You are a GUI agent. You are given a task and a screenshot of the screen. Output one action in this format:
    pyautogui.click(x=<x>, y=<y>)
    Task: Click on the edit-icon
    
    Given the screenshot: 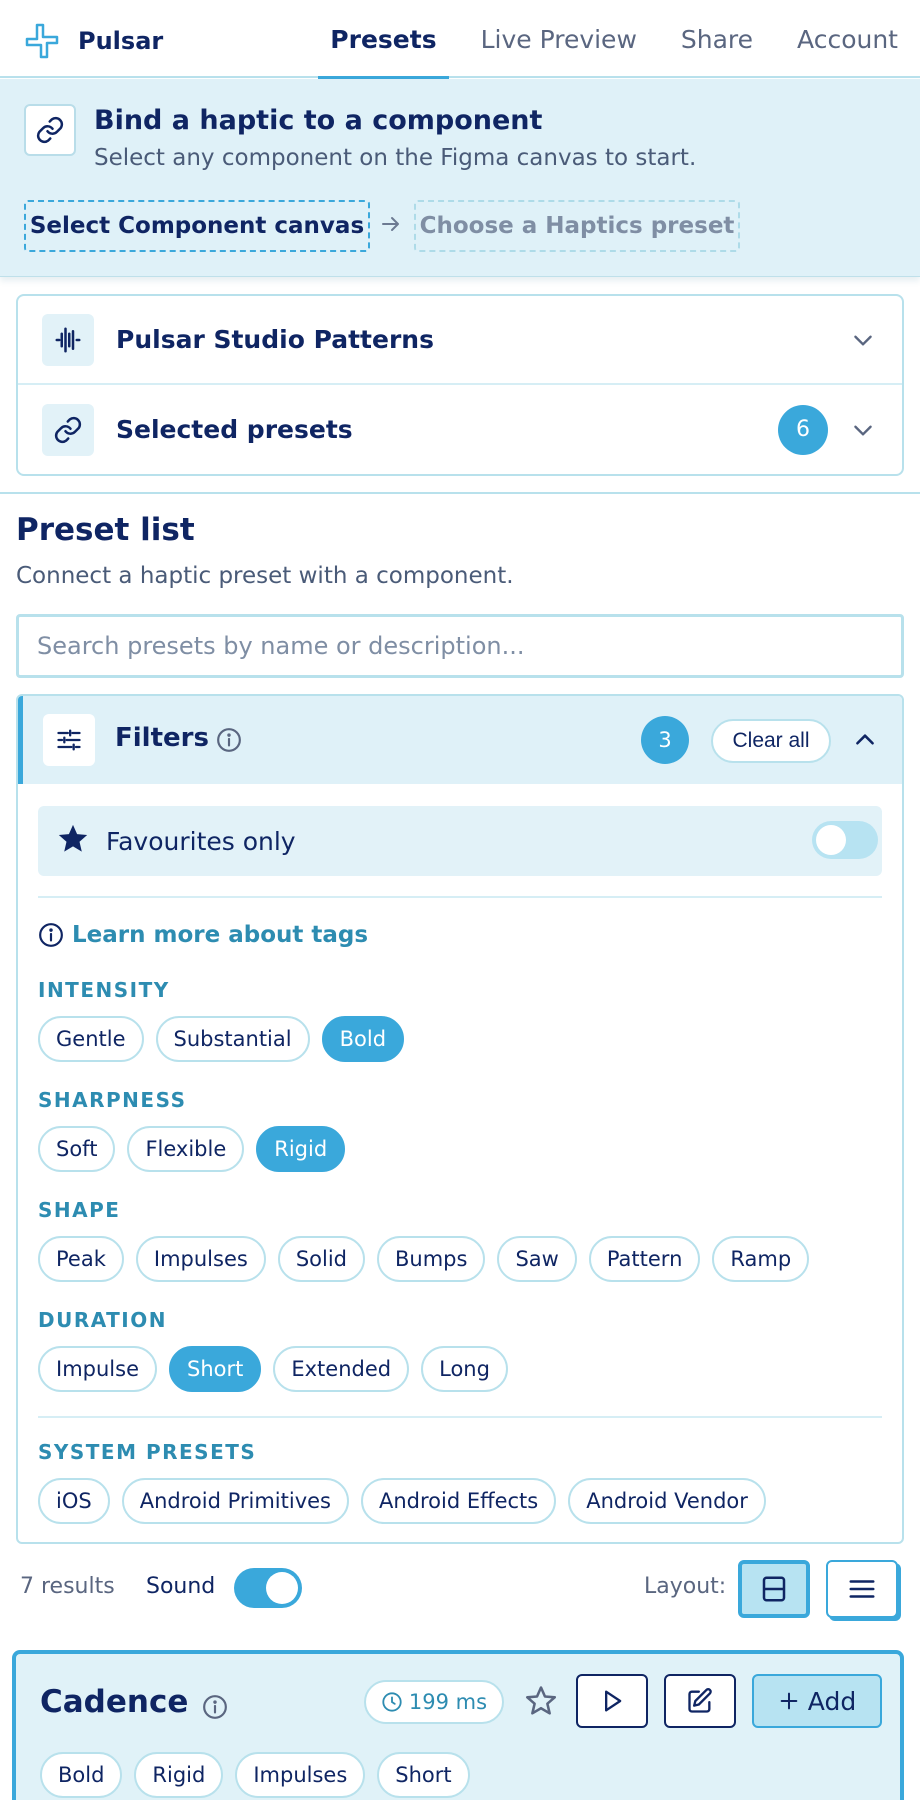 What is the action you would take?
    pyautogui.click(x=700, y=1700)
    